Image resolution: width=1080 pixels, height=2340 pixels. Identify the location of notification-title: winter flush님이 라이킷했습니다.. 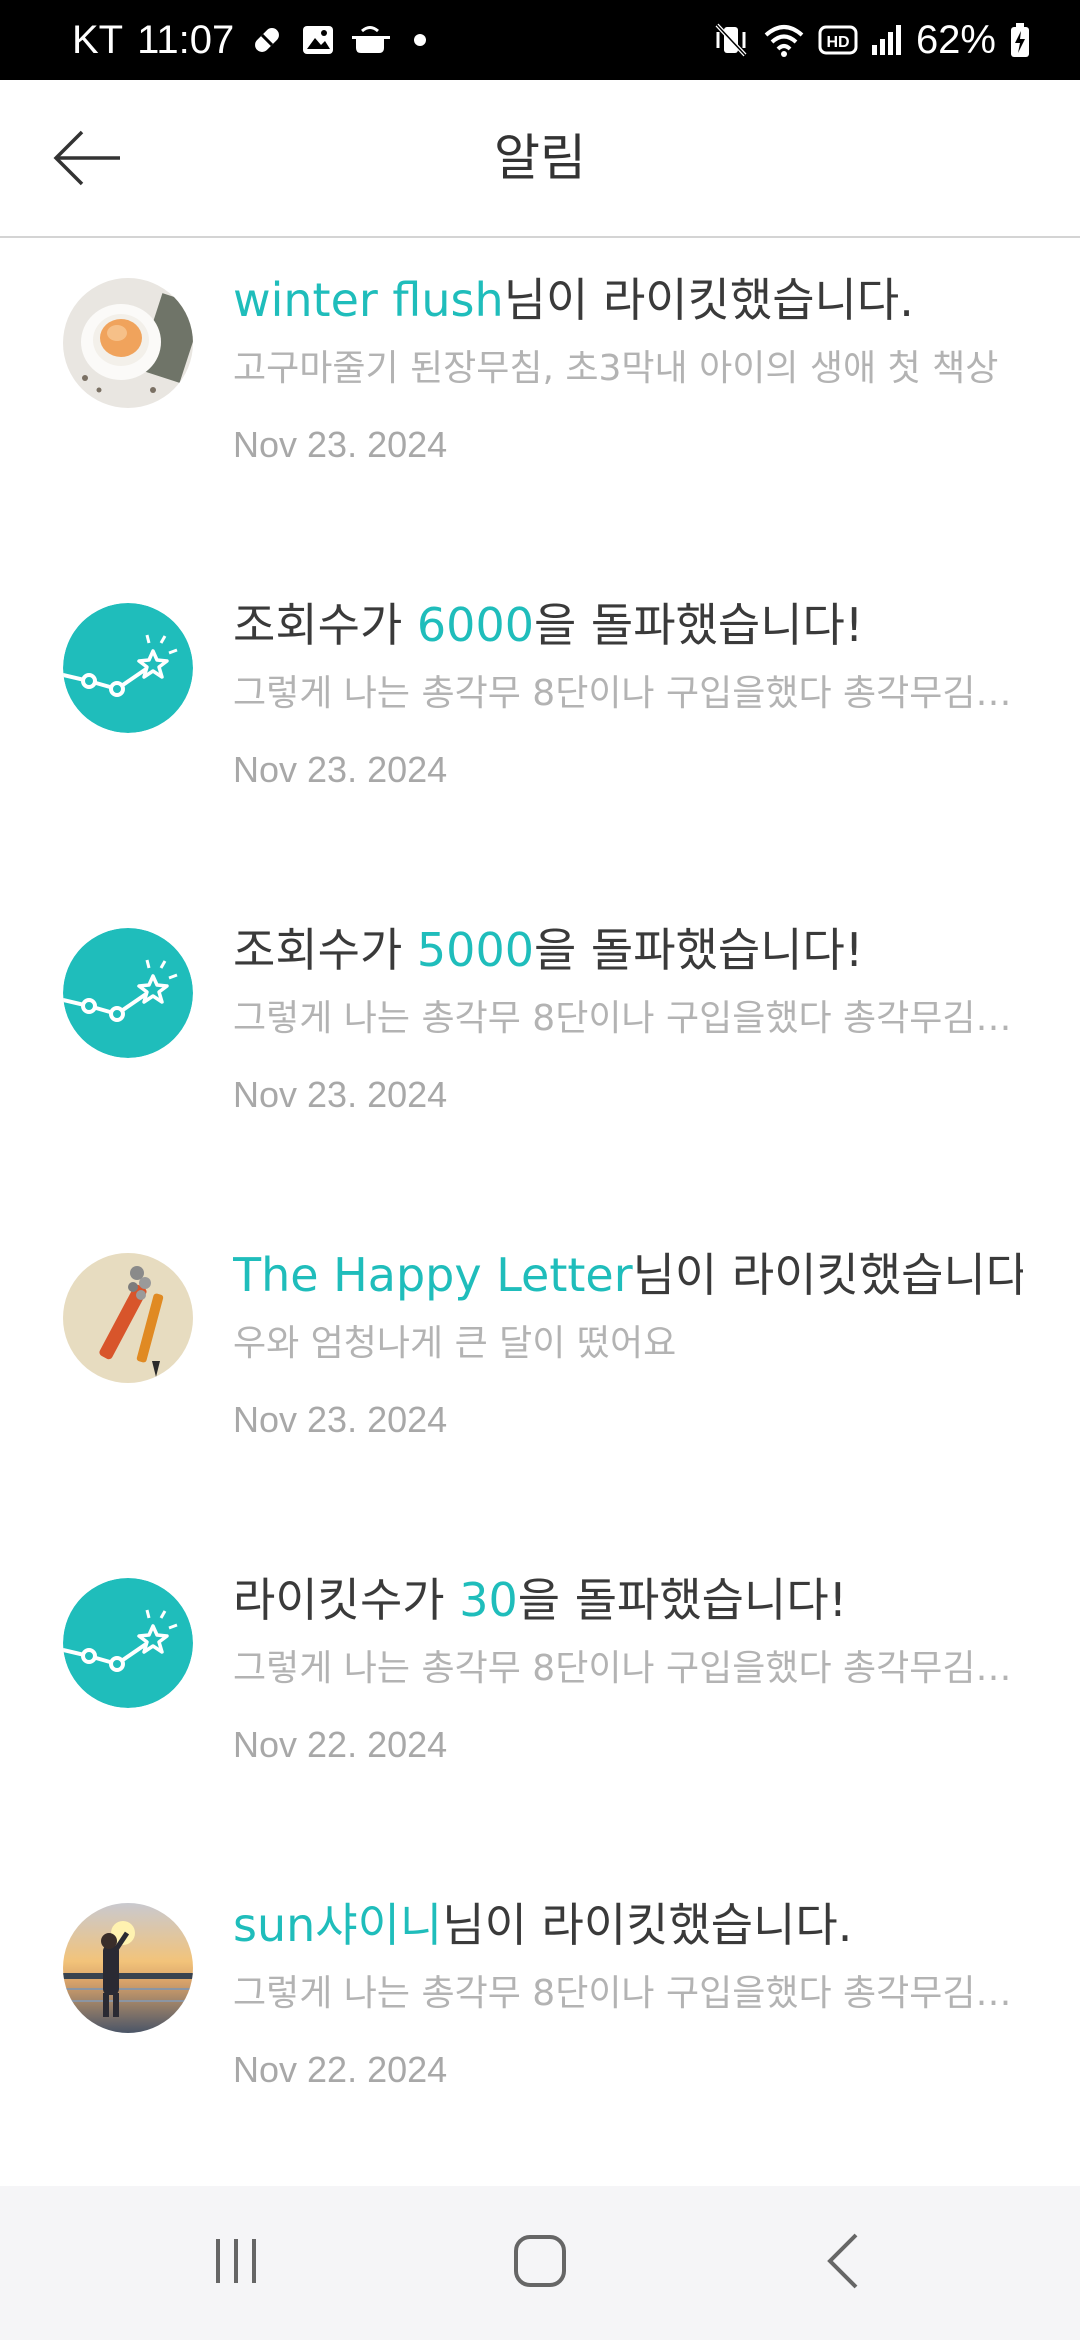
(628, 300).